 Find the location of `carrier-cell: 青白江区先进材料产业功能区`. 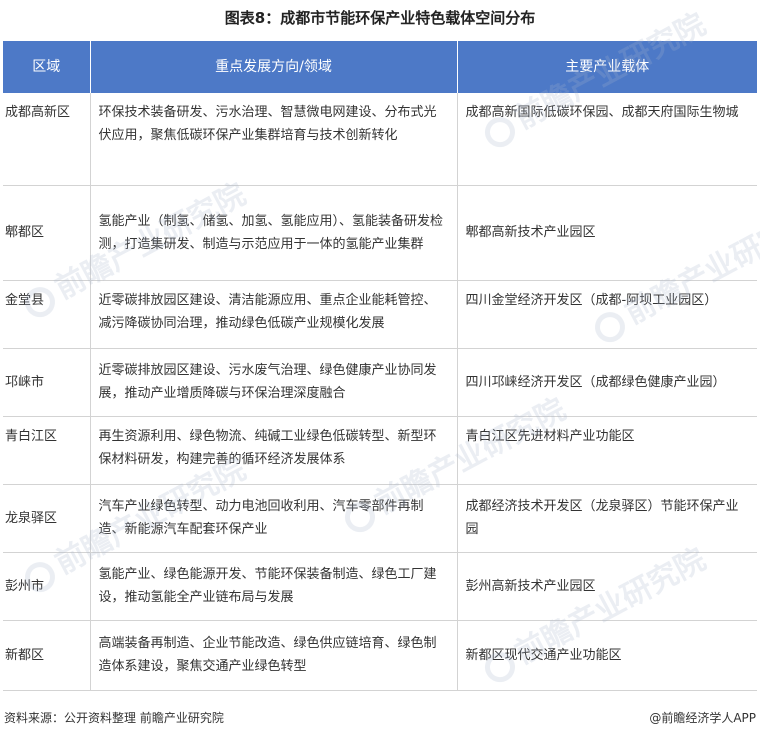

carrier-cell: 青白江区先进材料产业功能区 is located at coordinates (607, 450).